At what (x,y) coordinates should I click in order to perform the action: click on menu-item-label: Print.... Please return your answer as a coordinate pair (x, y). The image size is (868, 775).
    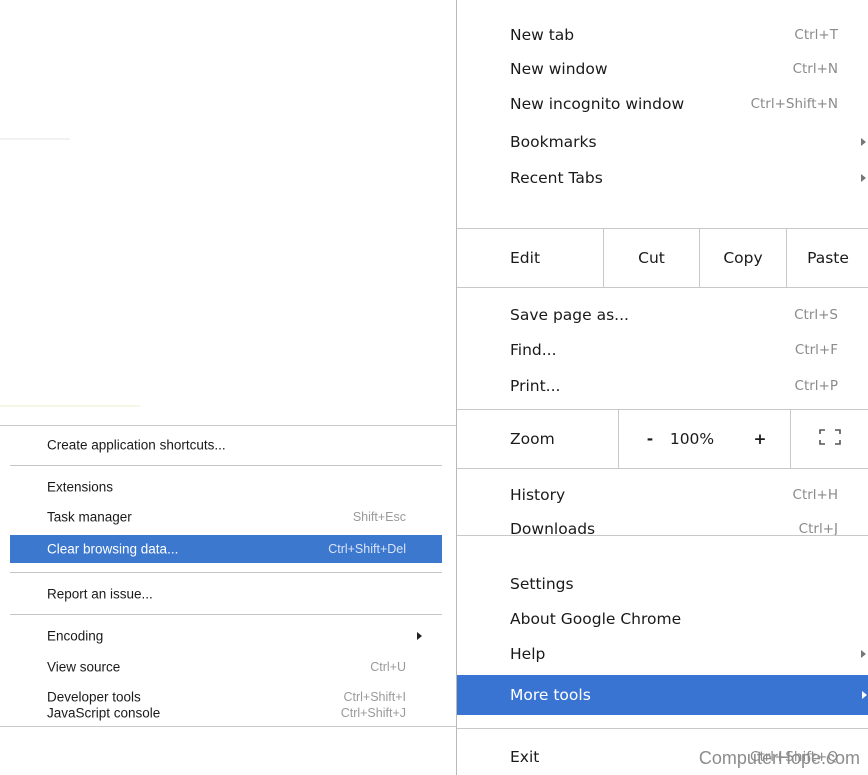
    Looking at the image, I should click on (535, 386).